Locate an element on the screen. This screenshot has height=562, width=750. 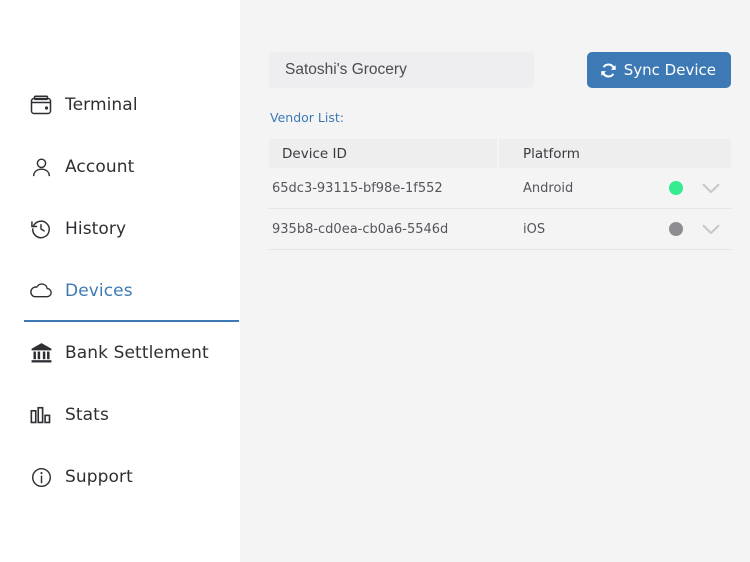
sidebar-item-label: Terminal is located at coordinates (101, 105).